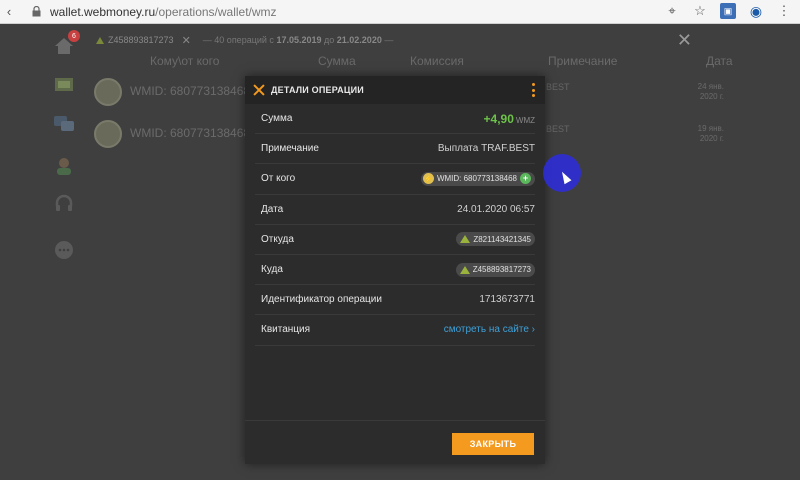 This screenshot has width=800, height=480. I want to click on modal-footer: ЗАКРЫТЬ, so click(395, 442).